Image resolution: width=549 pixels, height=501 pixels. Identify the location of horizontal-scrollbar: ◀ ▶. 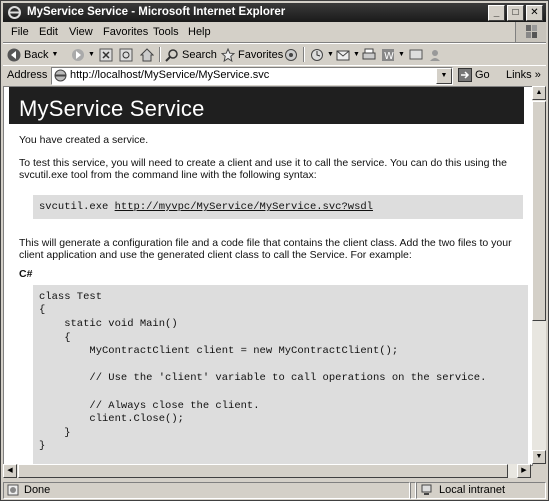
(267, 471).